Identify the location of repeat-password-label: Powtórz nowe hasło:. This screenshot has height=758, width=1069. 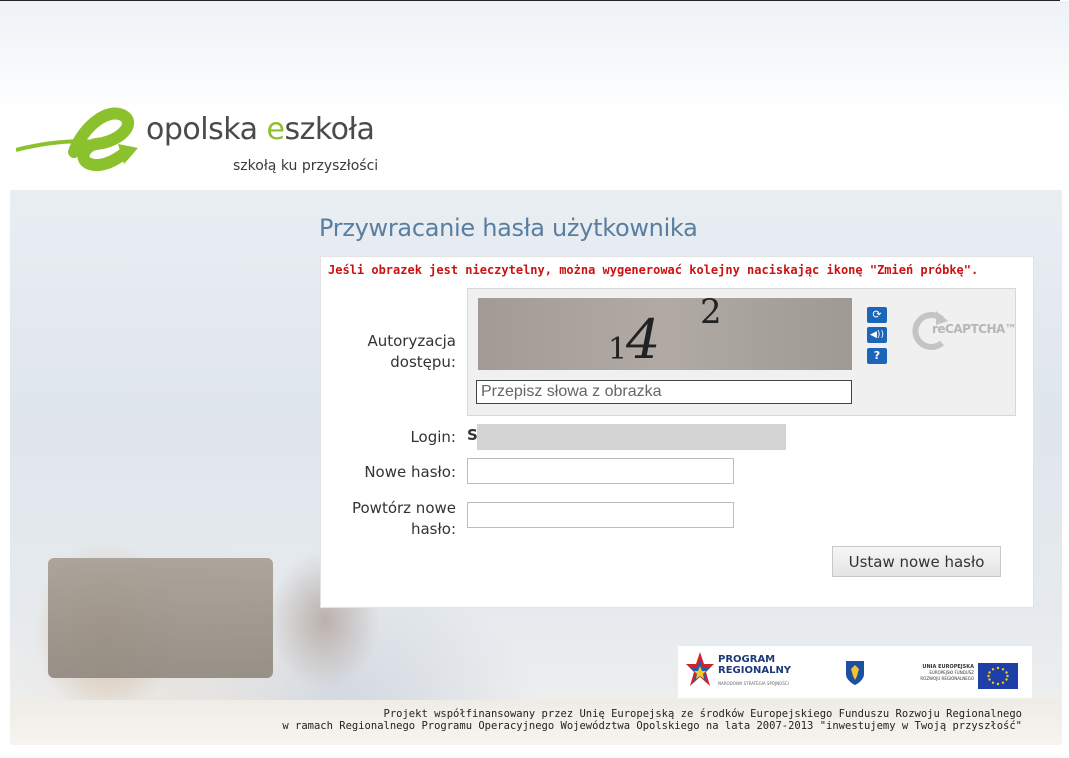
(403, 518).